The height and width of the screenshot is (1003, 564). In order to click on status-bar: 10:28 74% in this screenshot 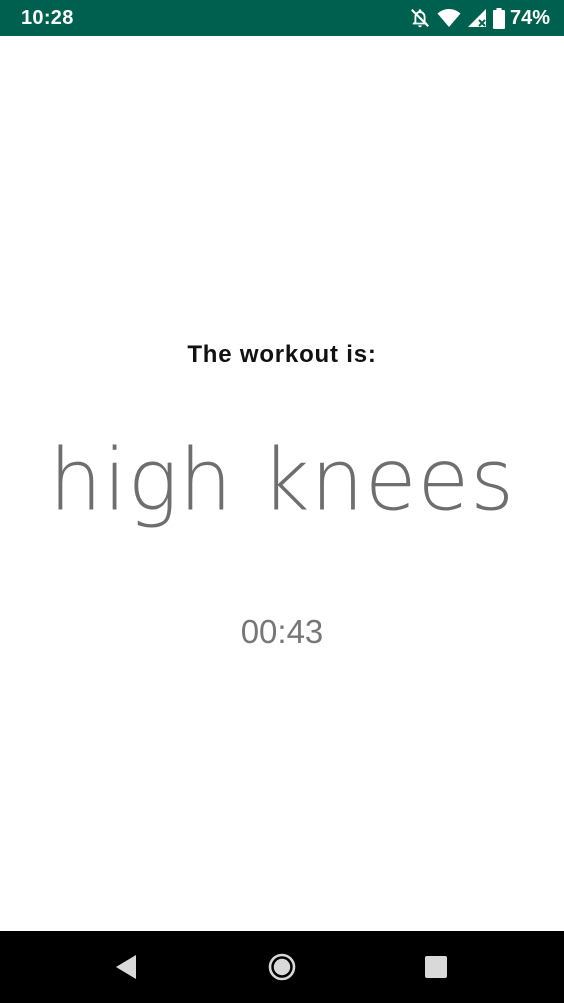, I will do `click(282, 18)`.